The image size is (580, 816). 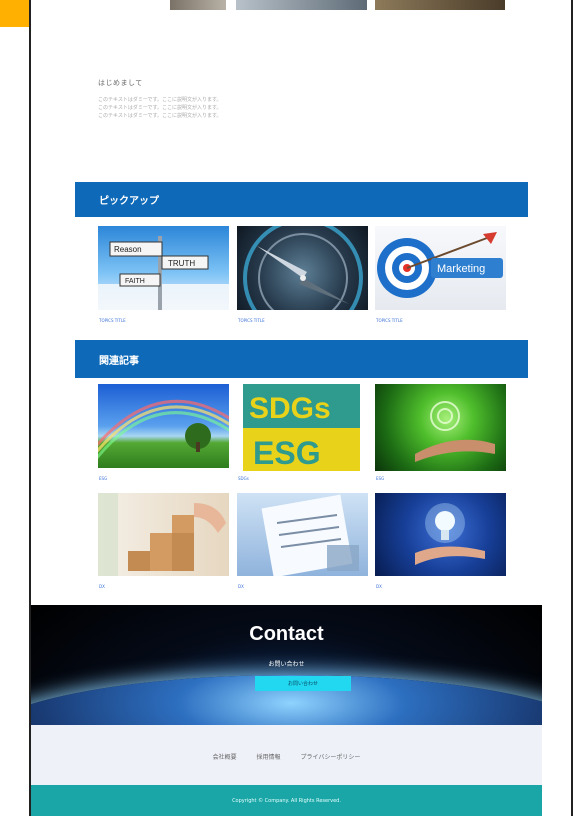 I want to click on related-card-rainbow, so click(x=163, y=426).